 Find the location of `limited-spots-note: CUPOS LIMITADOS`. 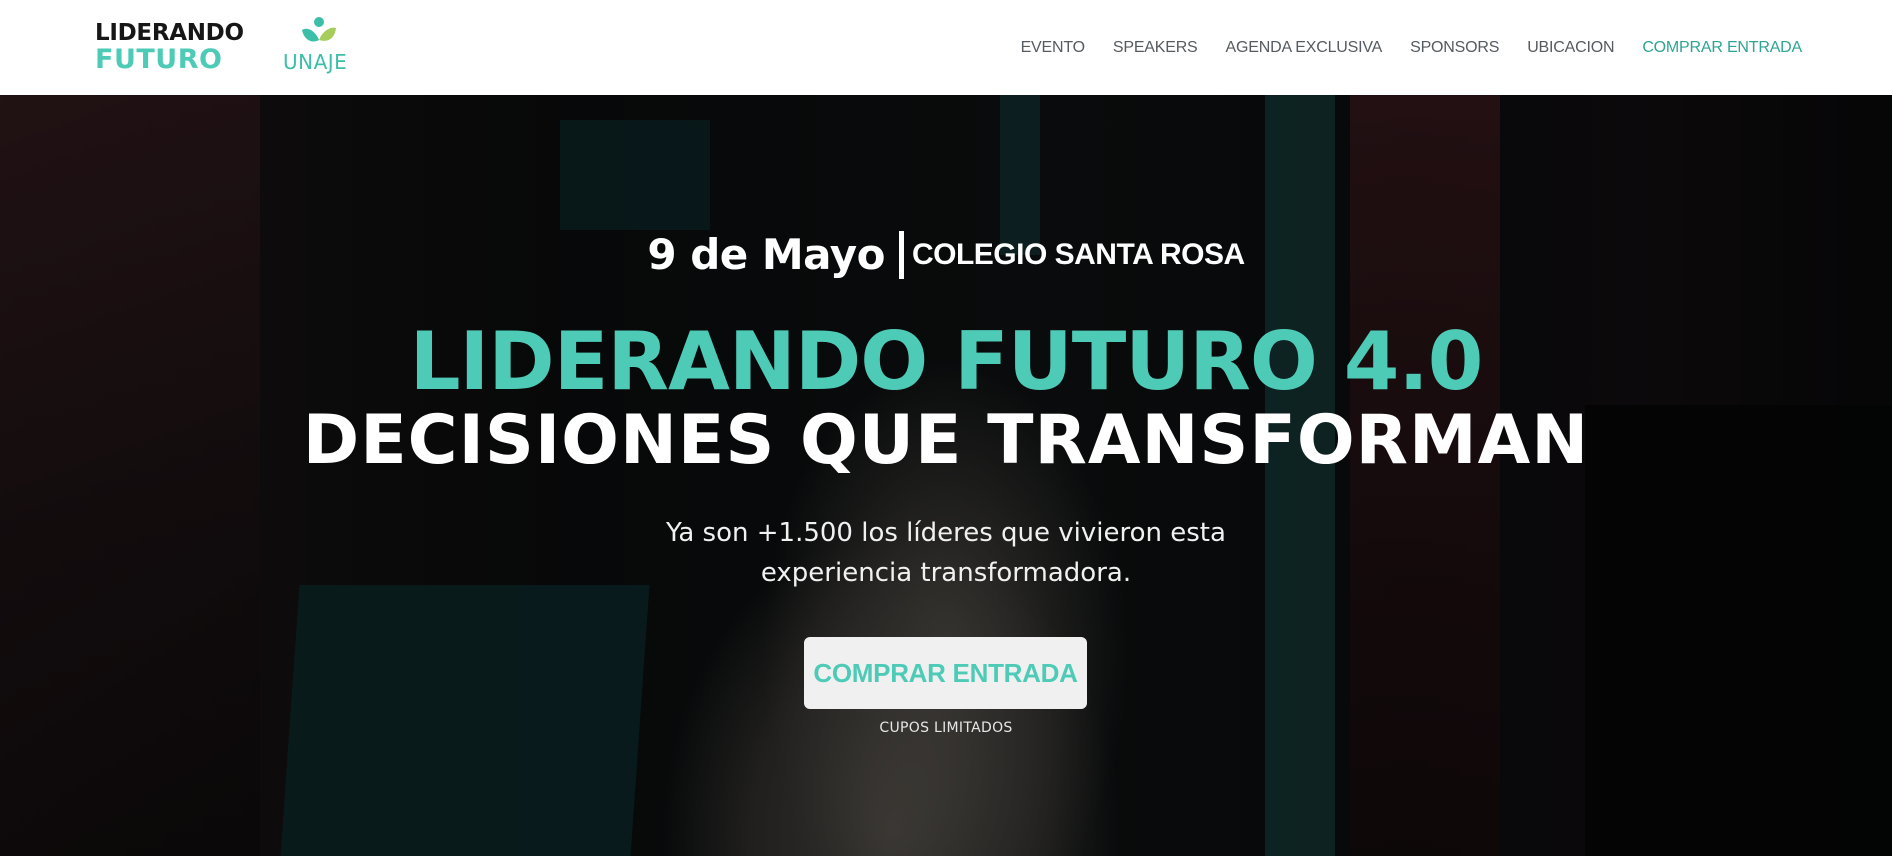

limited-spots-note: CUPOS LIMITADOS is located at coordinates (946, 728).